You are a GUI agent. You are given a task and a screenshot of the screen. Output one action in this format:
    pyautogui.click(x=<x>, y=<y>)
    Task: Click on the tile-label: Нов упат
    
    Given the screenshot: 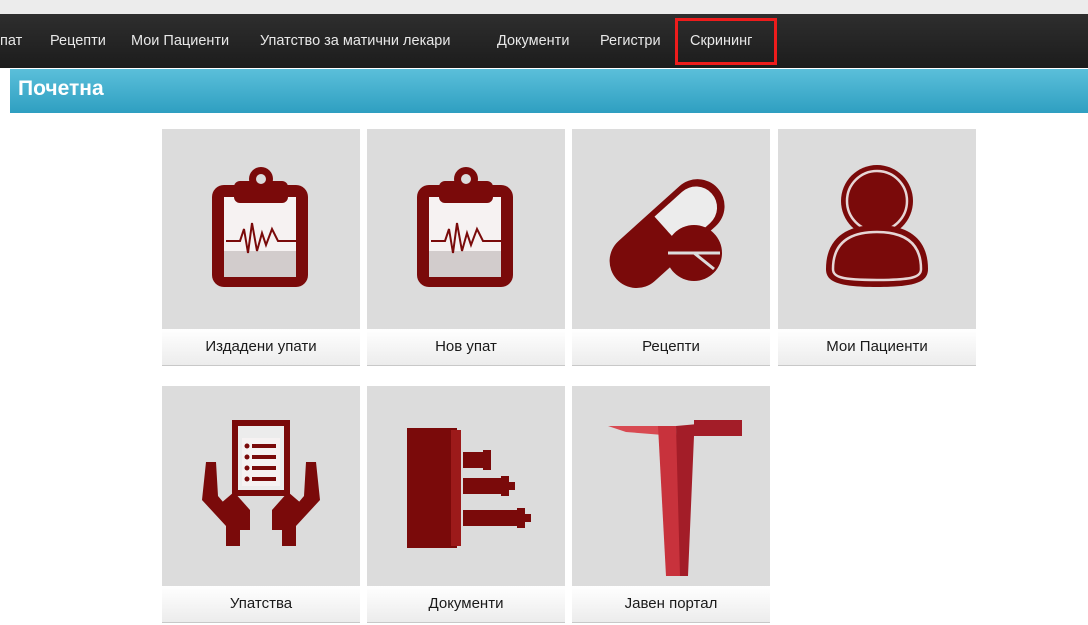 What is the action you would take?
    pyautogui.click(x=466, y=347)
    